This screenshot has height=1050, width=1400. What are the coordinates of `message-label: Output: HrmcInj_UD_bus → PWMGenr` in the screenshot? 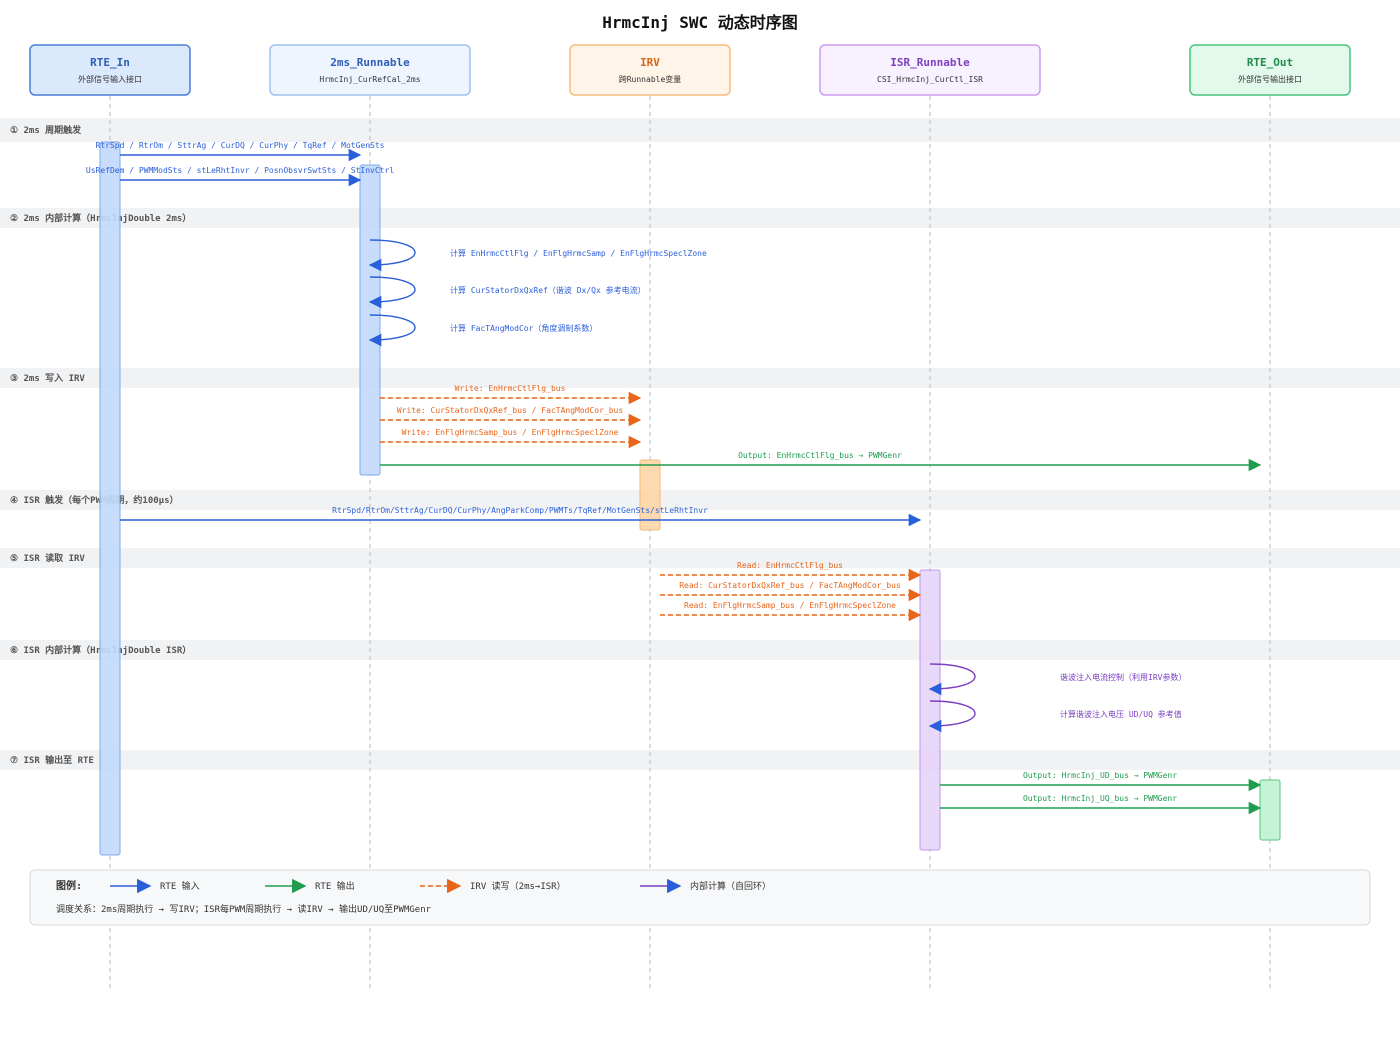 It's located at (1100, 775).